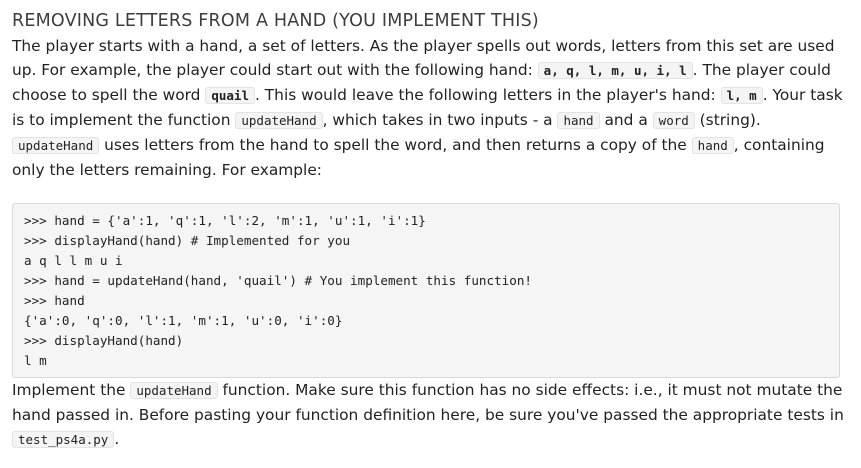 This screenshot has height=468, width=861. I want to click on code-line: >>> displayHand(hand), so click(104, 340).